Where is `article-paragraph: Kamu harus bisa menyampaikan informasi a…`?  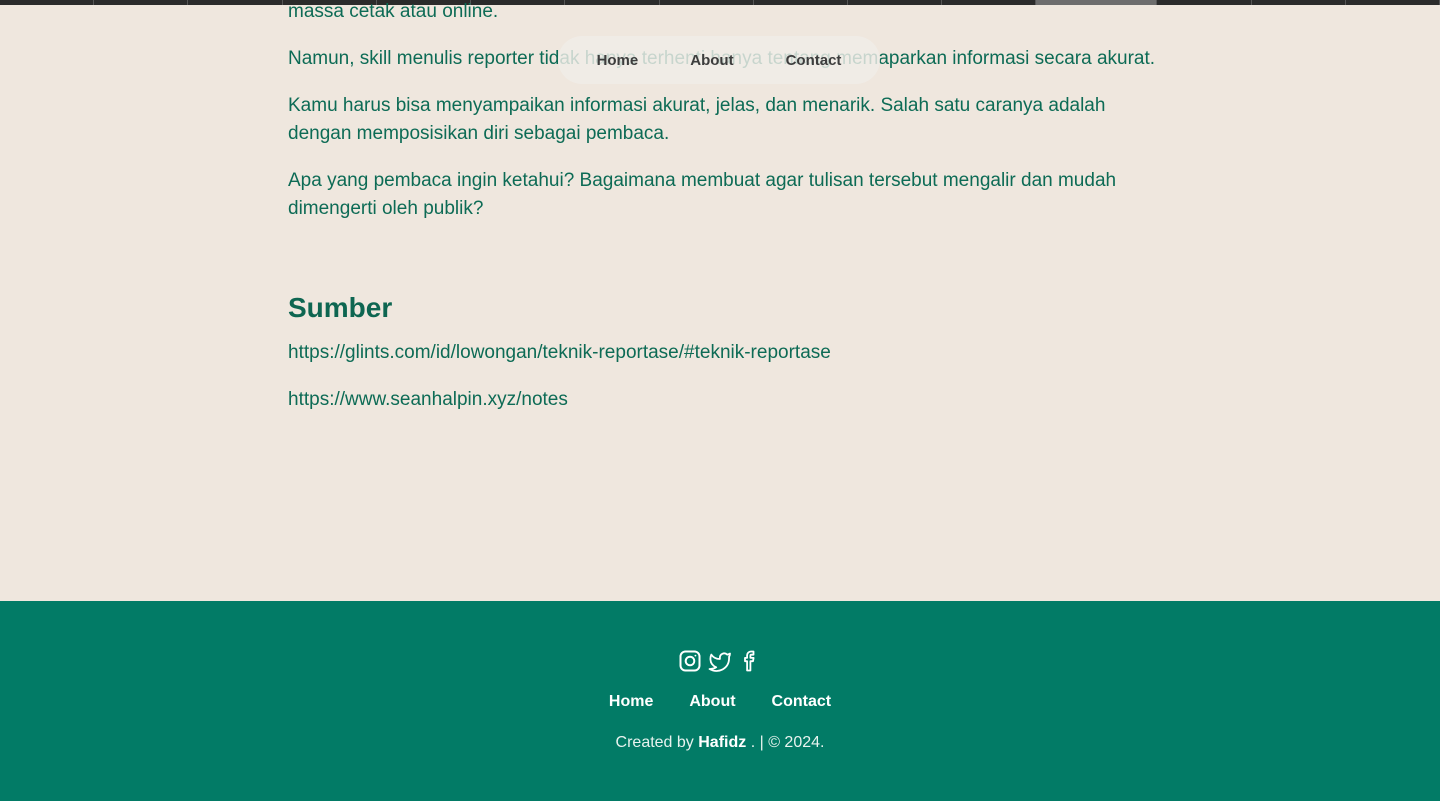 article-paragraph: Kamu harus bisa menyampaikan informasi a… is located at coordinates (697, 119).